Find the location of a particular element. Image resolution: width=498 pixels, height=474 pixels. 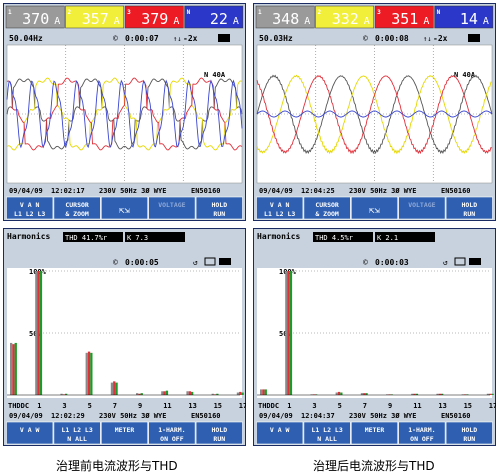

reading-value: 370 is located at coordinates (35, 19).